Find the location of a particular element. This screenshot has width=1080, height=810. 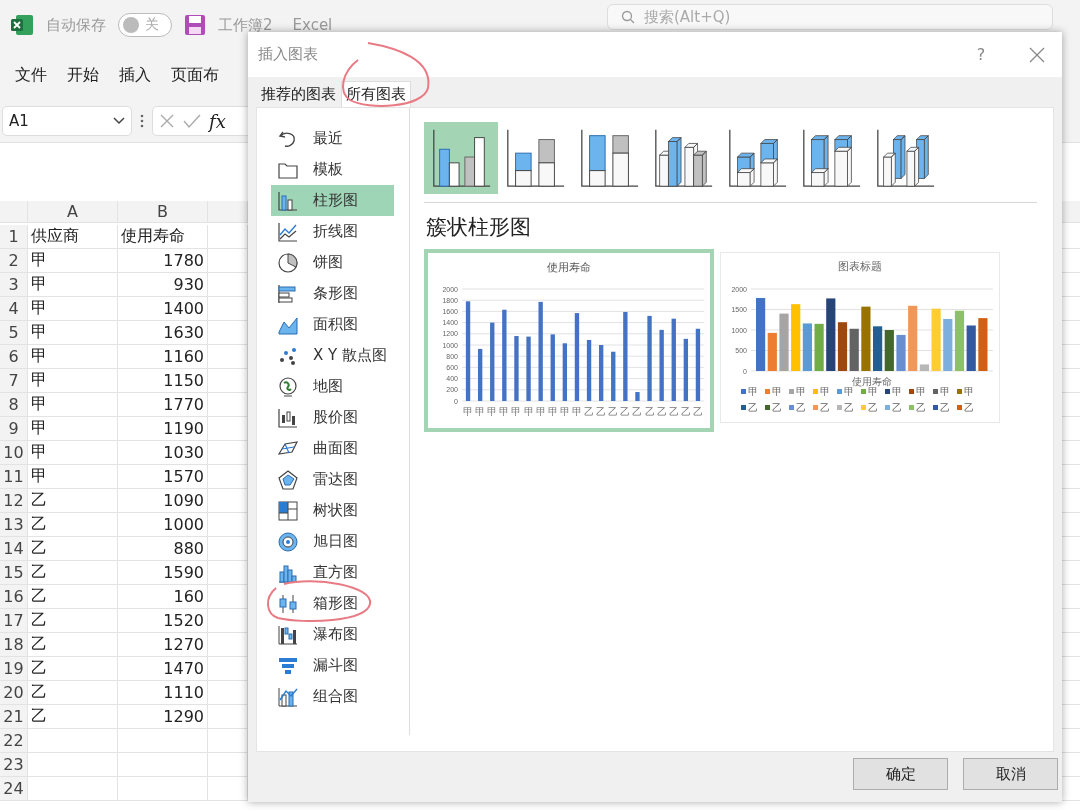

row-header: 12 is located at coordinates (14, 501).